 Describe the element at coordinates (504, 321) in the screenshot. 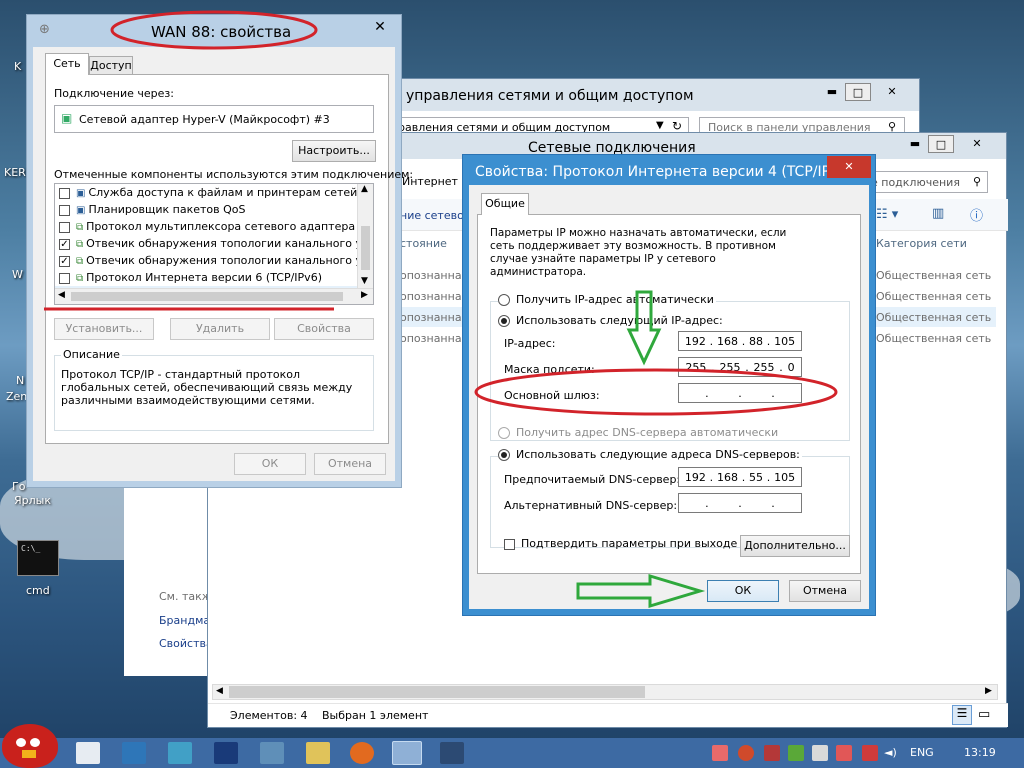

I see `radio-manual-ip` at that location.